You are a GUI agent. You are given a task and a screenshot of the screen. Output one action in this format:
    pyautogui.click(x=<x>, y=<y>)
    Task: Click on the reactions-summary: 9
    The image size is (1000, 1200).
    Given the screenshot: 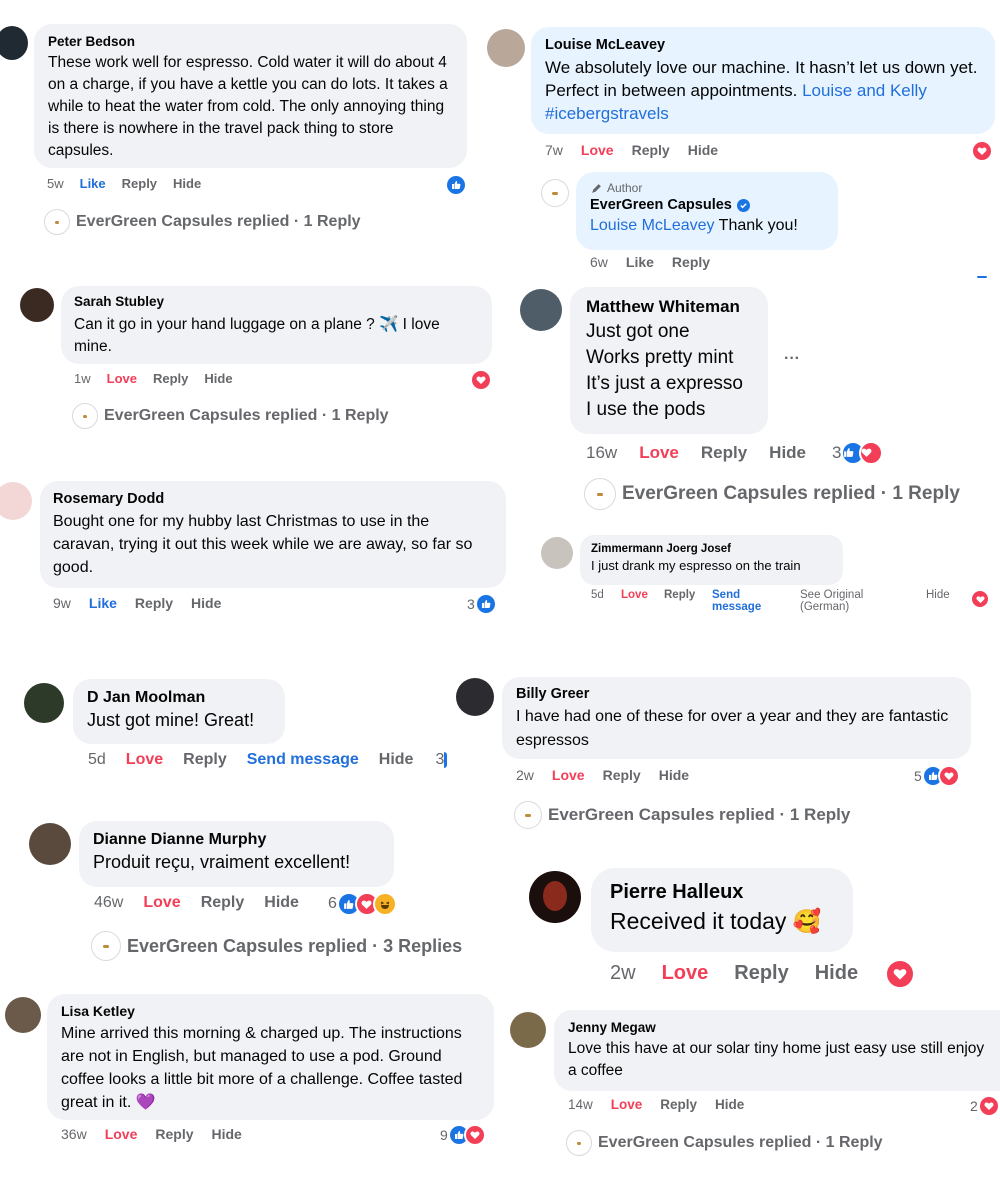 What is the action you would take?
    pyautogui.click(x=463, y=1135)
    